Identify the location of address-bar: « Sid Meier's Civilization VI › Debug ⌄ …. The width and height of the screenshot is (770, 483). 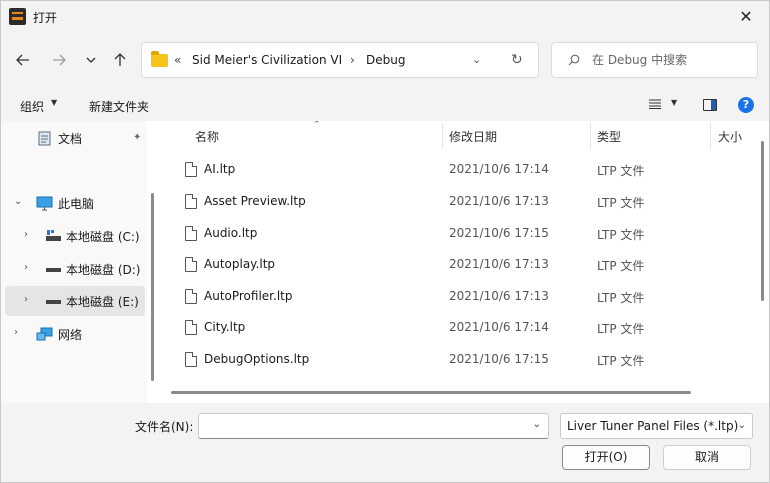
(340, 60).